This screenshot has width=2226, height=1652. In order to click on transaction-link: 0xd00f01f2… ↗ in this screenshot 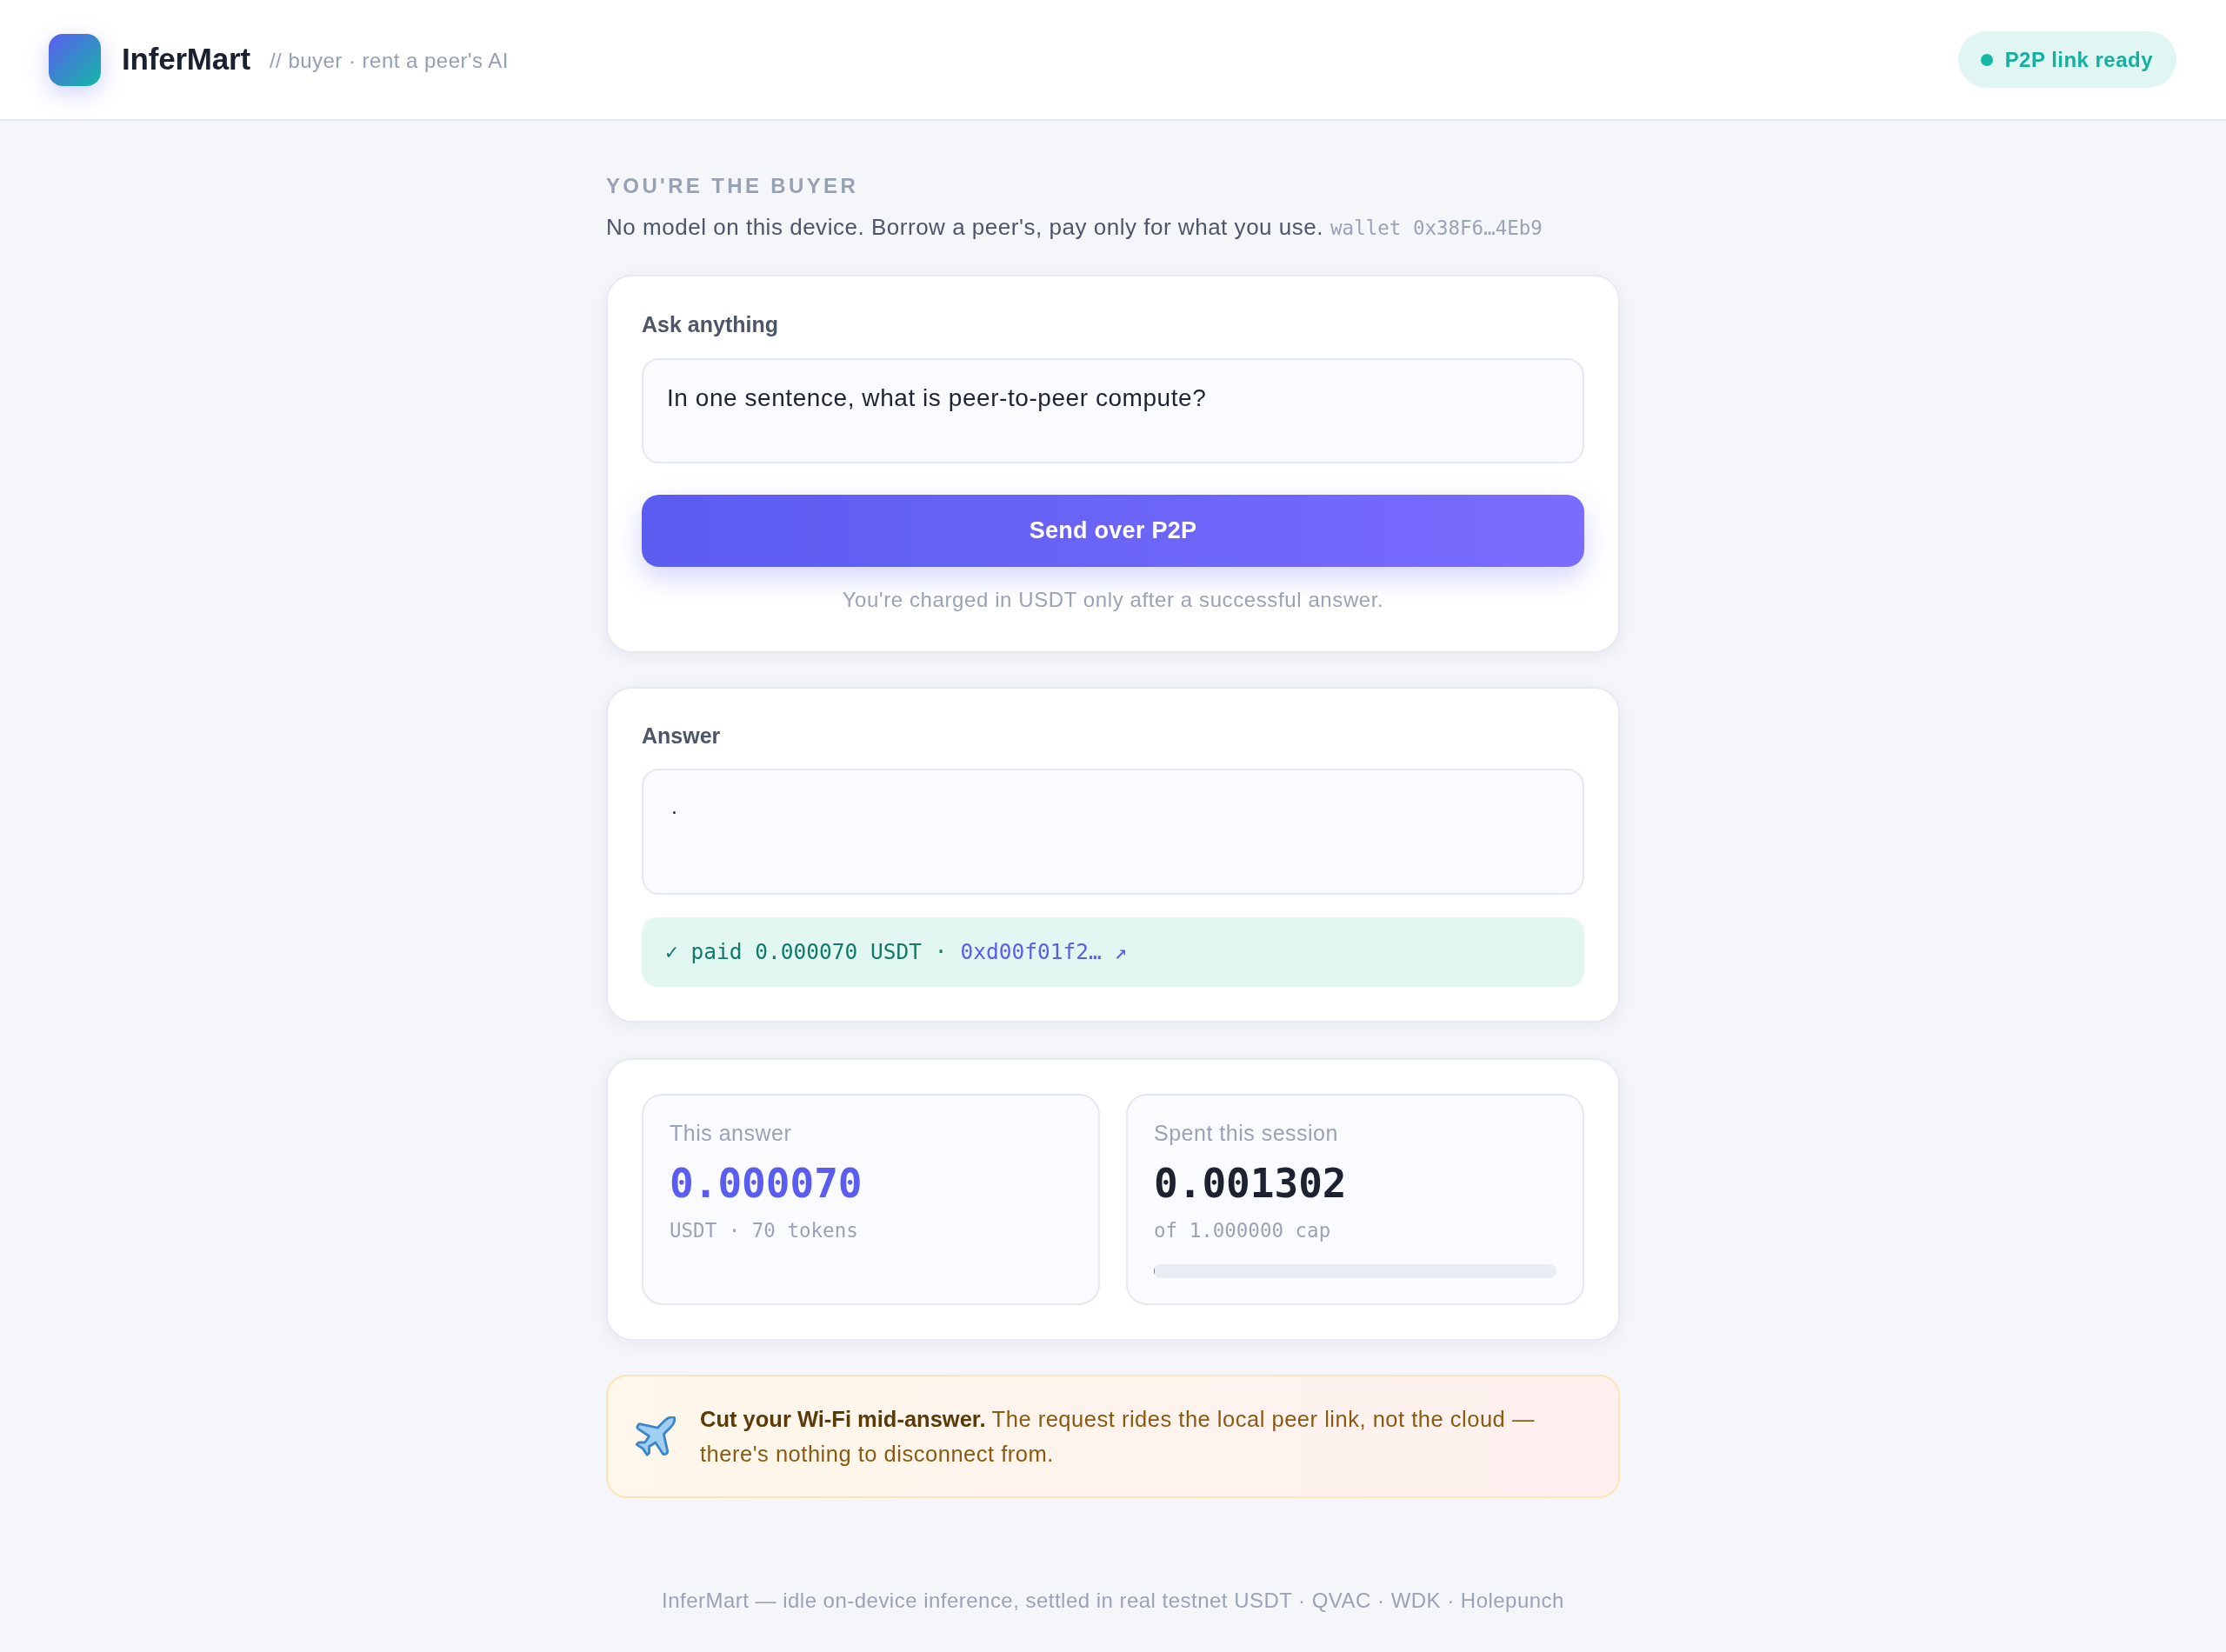, I will do `click(1044, 952)`.